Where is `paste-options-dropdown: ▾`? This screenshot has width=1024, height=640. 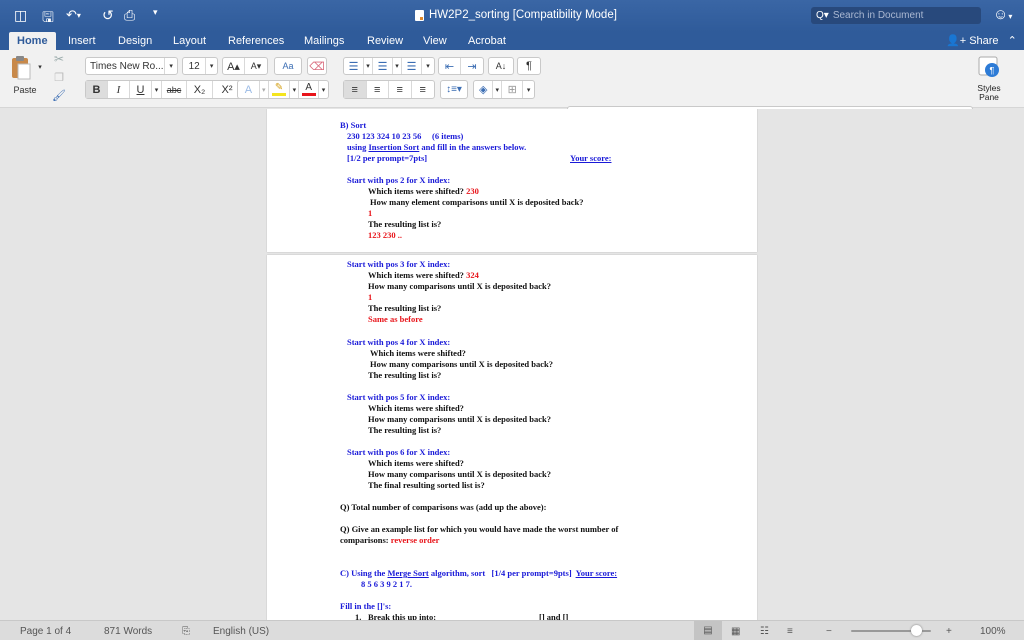 paste-options-dropdown: ▾ is located at coordinates (40, 67).